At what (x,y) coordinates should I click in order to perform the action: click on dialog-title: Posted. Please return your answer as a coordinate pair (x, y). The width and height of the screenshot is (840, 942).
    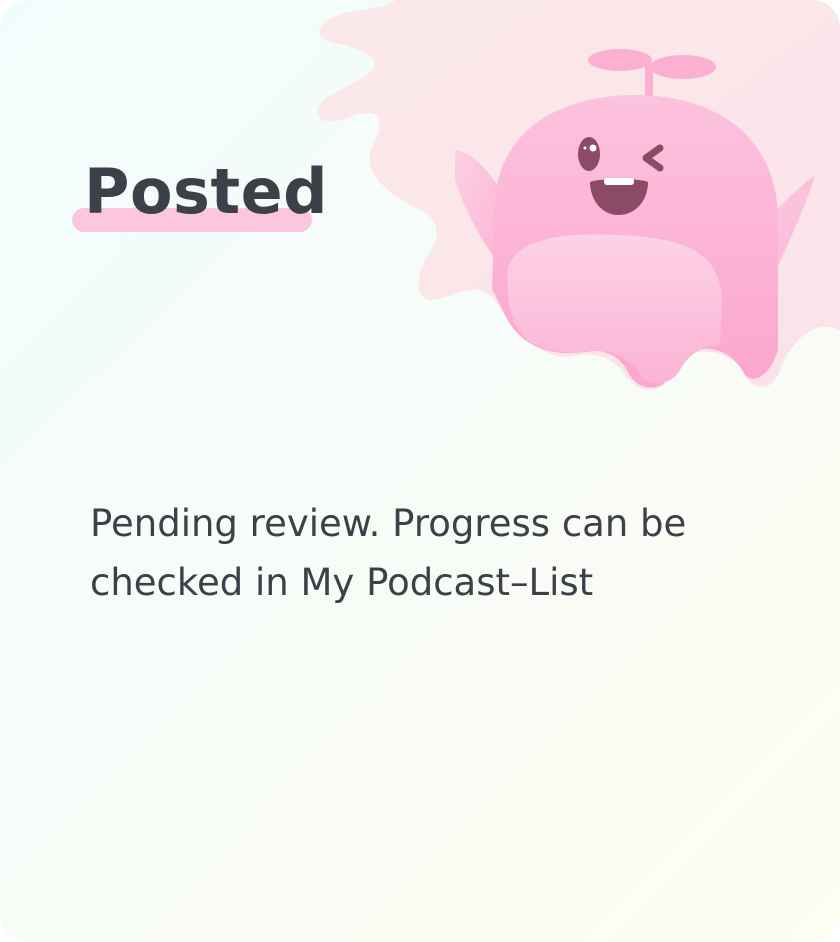
    Looking at the image, I should click on (206, 191).